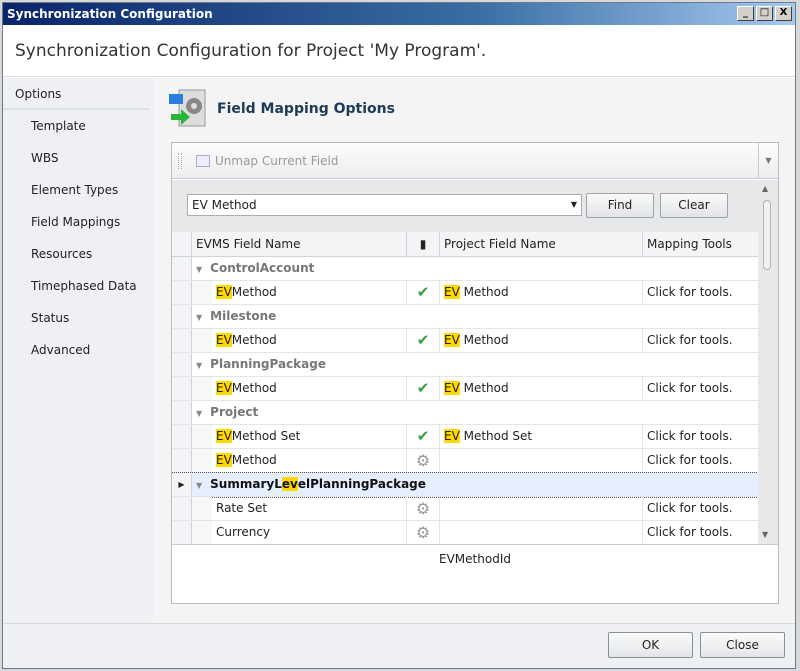 The width and height of the screenshot is (800, 671). What do you see at coordinates (78, 190) in the screenshot?
I see `sidebar-item-element-types: Element Types` at bounding box center [78, 190].